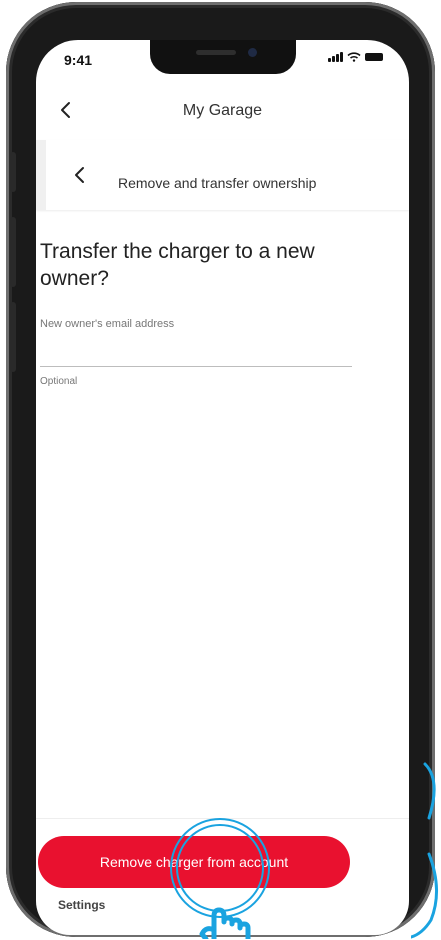 Image resolution: width=441 pixels, height=940 pixels. Describe the element at coordinates (222, 110) in the screenshot. I see `page-title: My Garage` at that location.